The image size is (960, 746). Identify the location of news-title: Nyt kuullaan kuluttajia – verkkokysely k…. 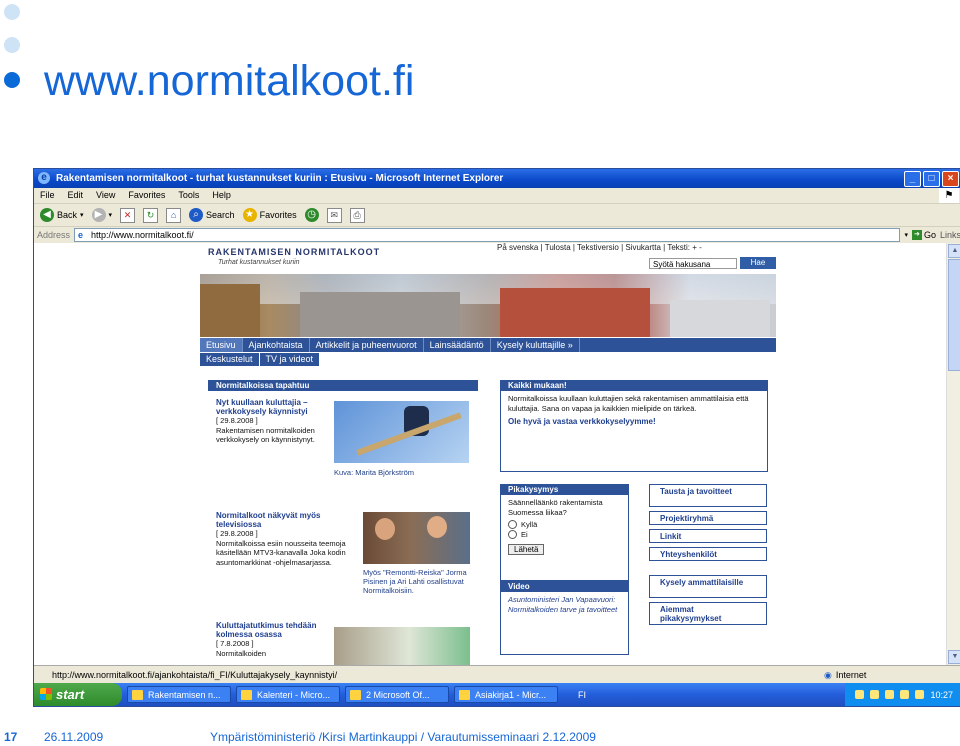
(270, 407).